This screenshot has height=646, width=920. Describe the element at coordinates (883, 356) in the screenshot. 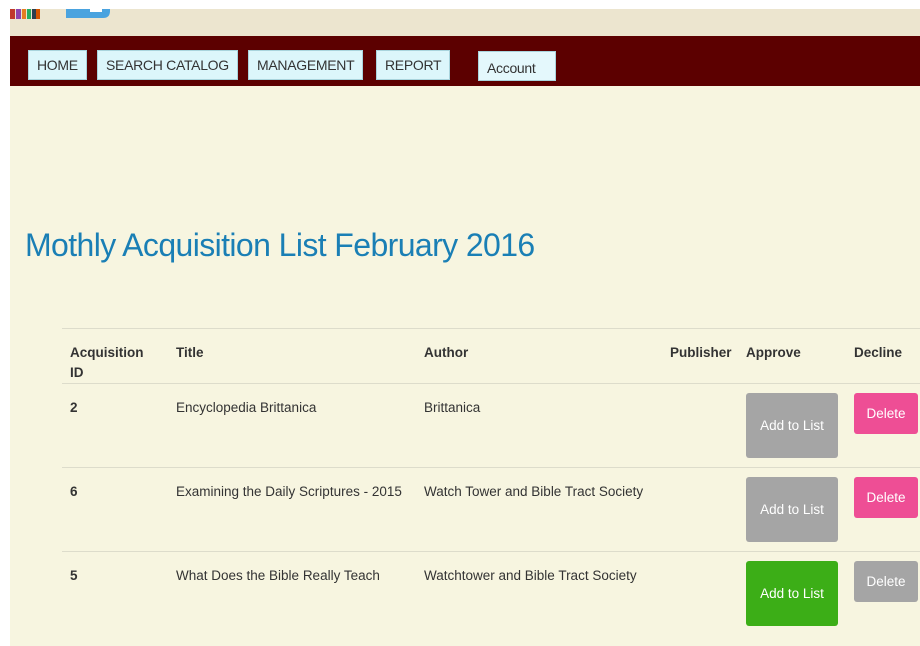

I see `column-header-decline: Decline` at that location.